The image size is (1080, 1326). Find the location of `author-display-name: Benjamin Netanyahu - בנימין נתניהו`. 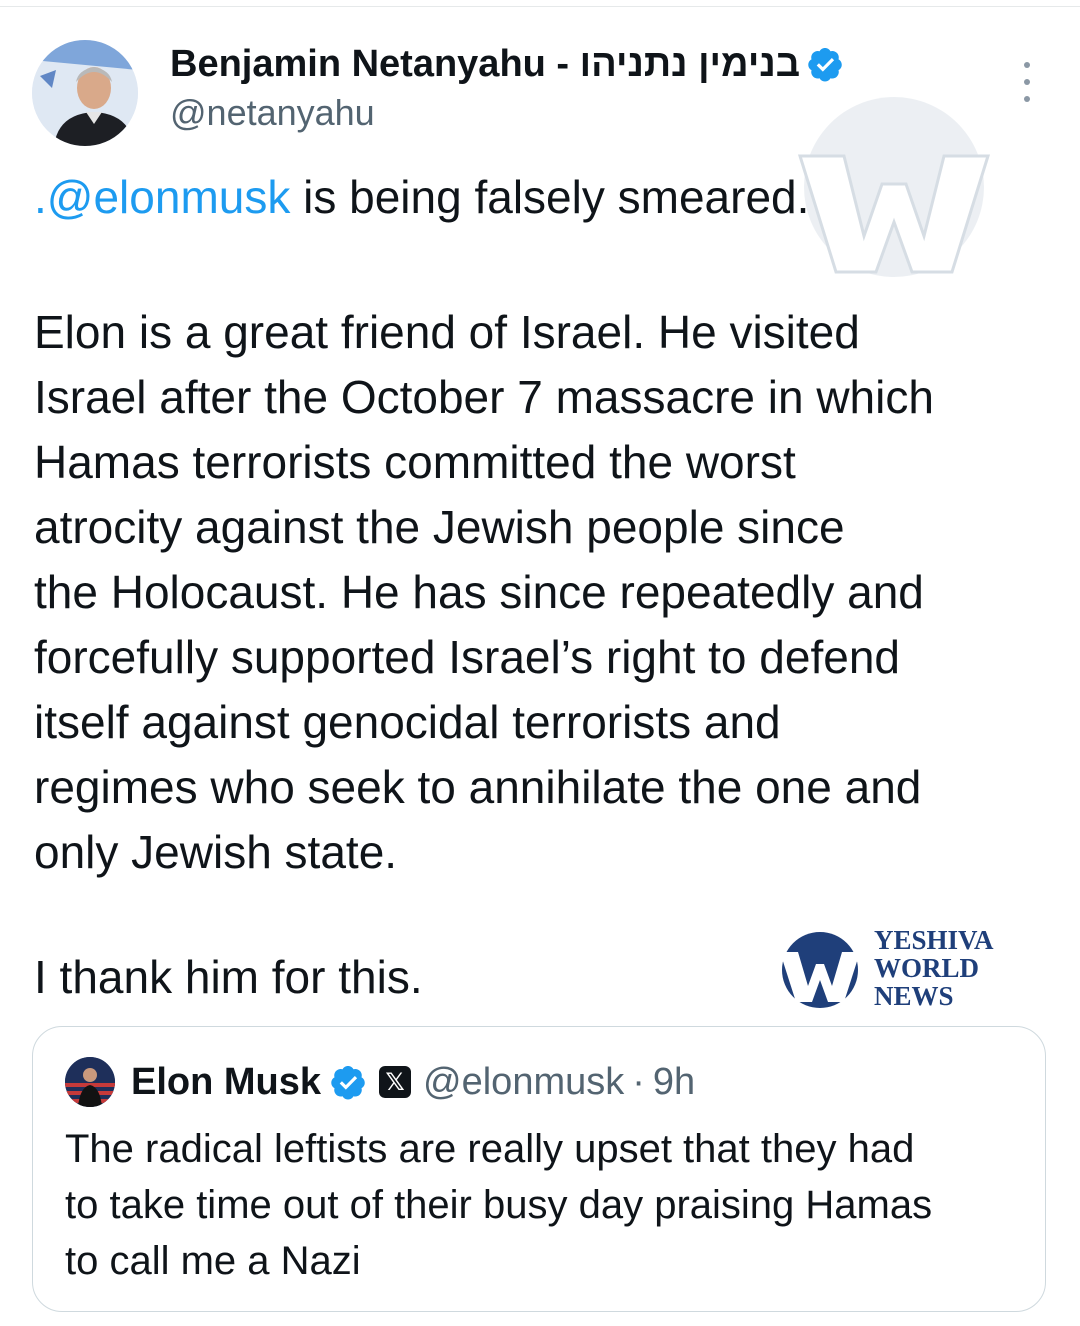

author-display-name: Benjamin Netanyahu - בנימין נתניהו is located at coordinates (485, 64).